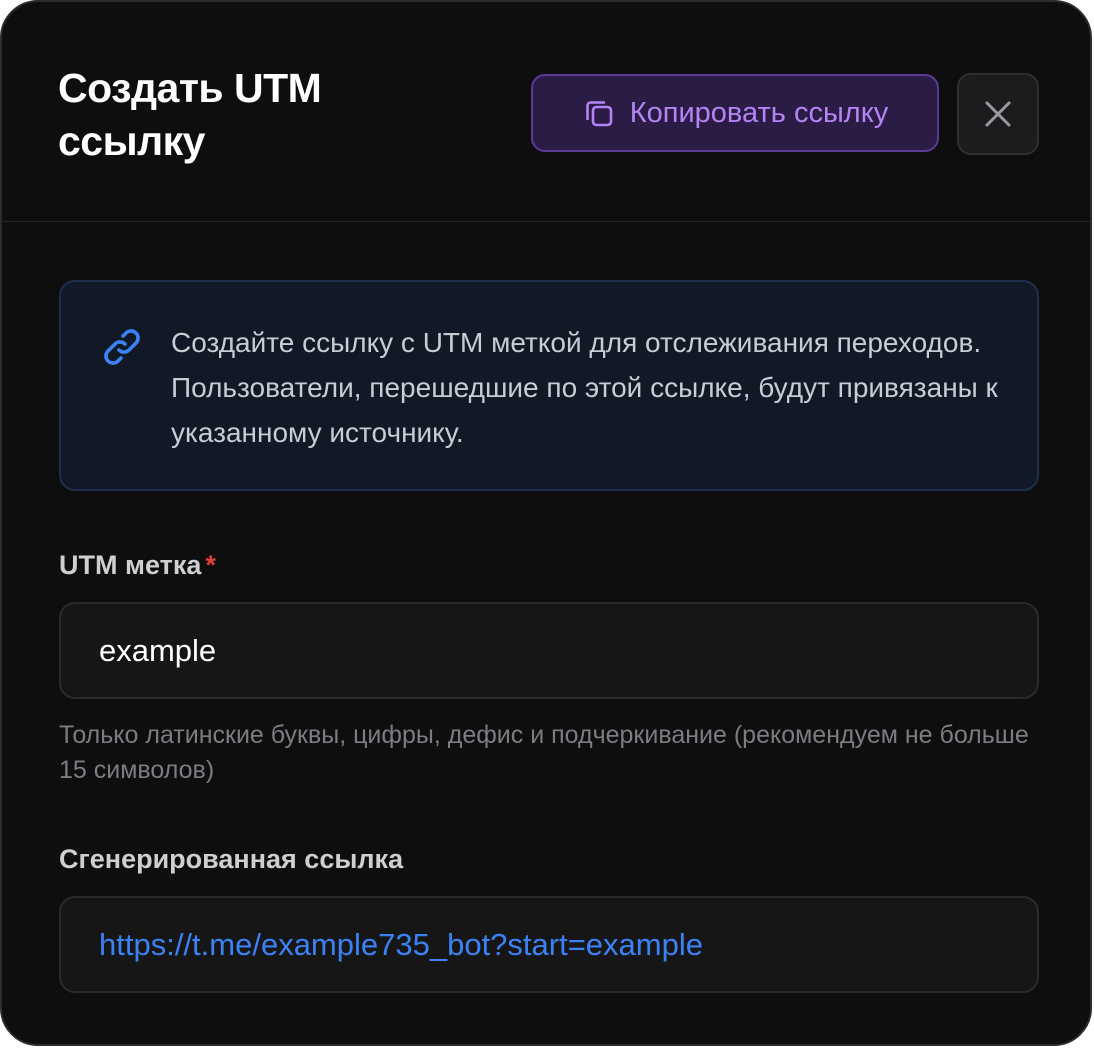 Image resolution: width=1094 pixels, height=1048 pixels. I want to click on close-icon, so click(998, 114).